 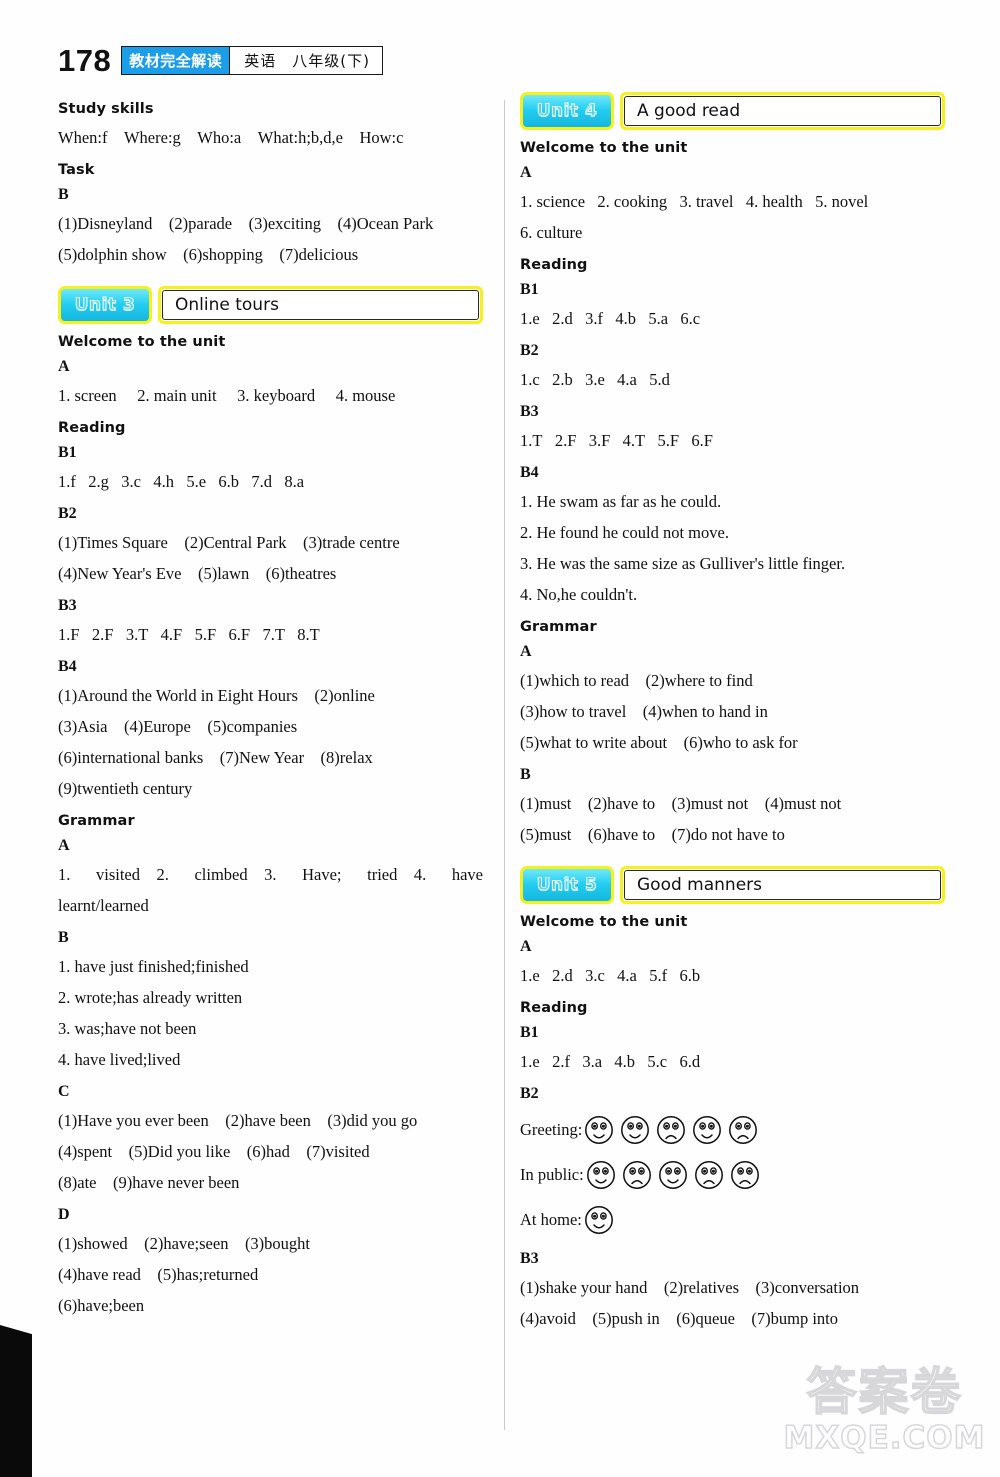 I want to click on heading-study-skills: Study skills, so click(x=106, y=109).